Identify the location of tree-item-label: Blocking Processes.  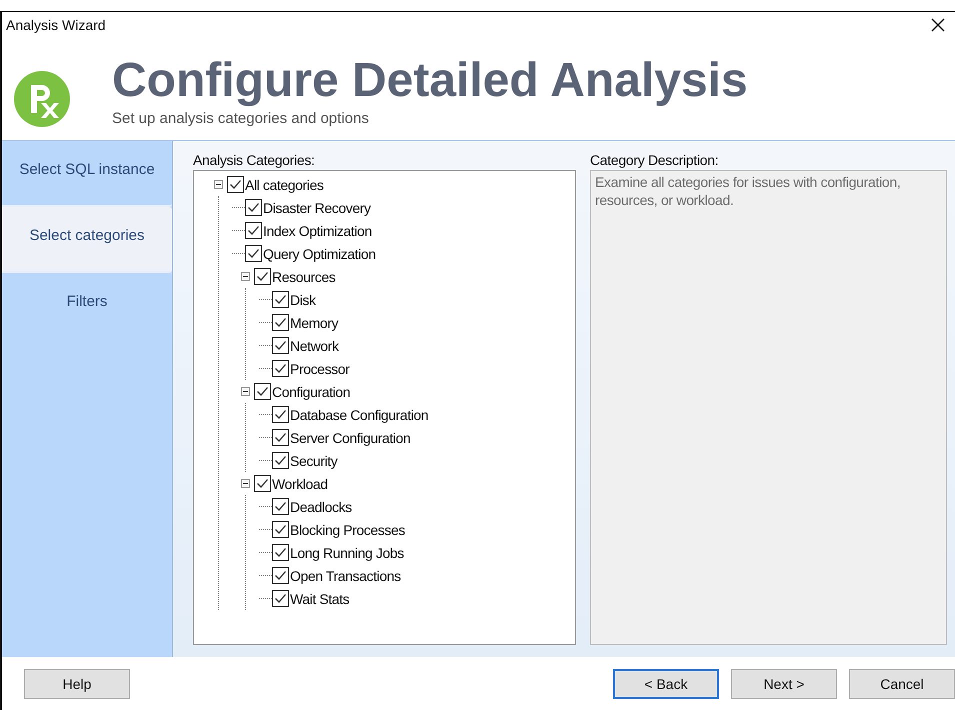
(347, 530).